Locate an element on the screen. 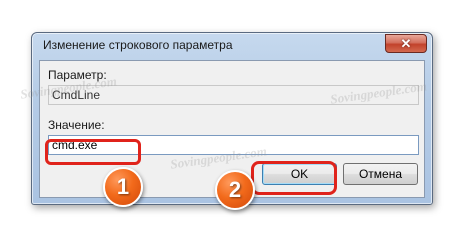 This screenshot has width=468, height=249. step-2-badge: 2 is located at coordinates (235, 190).